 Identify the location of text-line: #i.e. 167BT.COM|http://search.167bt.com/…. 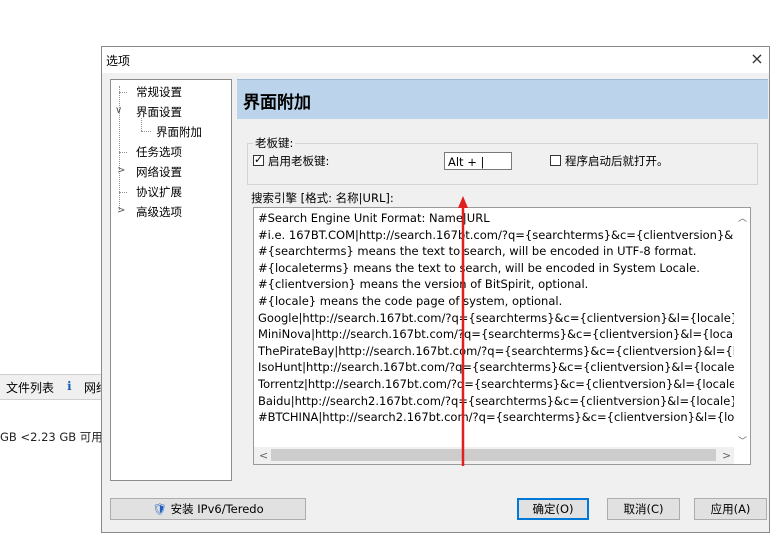
(504, 234).